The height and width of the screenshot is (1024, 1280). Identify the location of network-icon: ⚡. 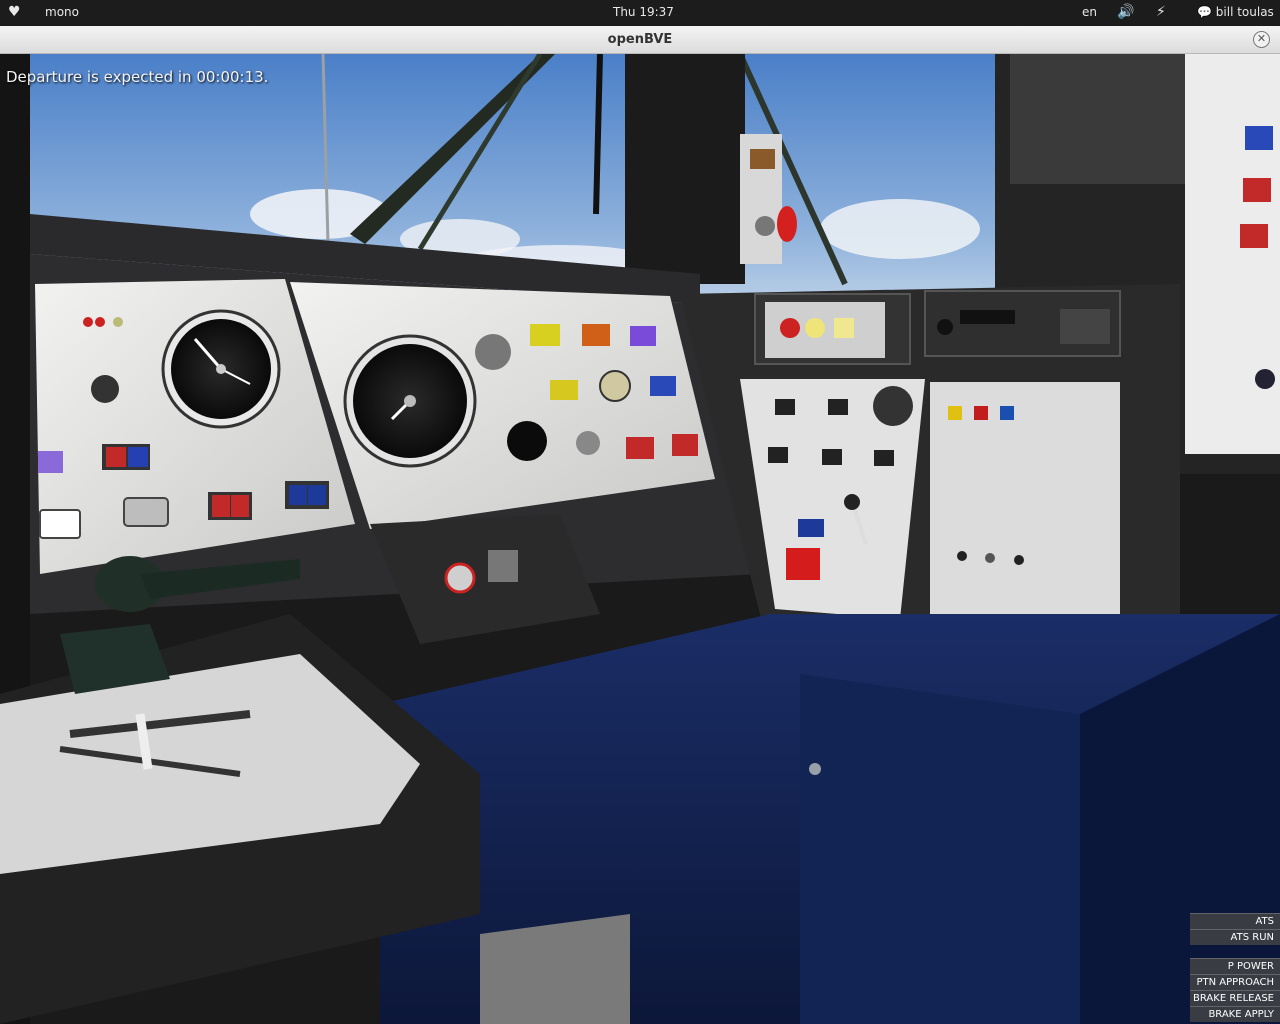
(1161, 12).